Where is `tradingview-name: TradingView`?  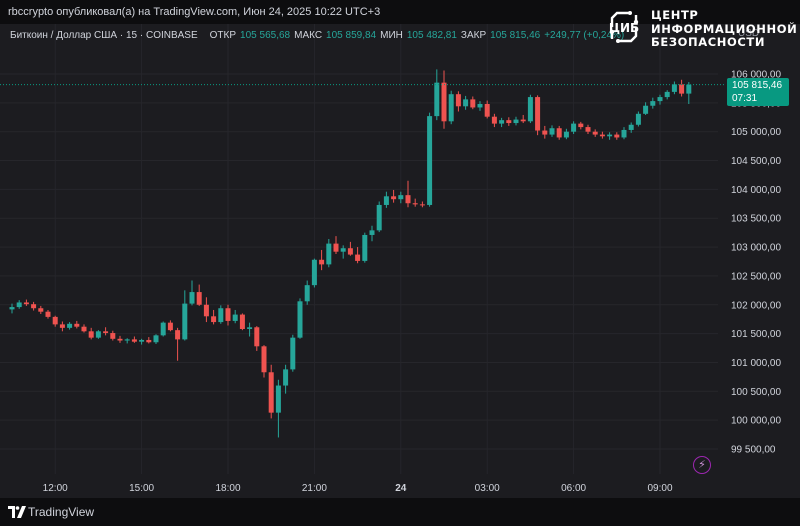 tradingview-name: TradingView is located at coordinates (61, 512).